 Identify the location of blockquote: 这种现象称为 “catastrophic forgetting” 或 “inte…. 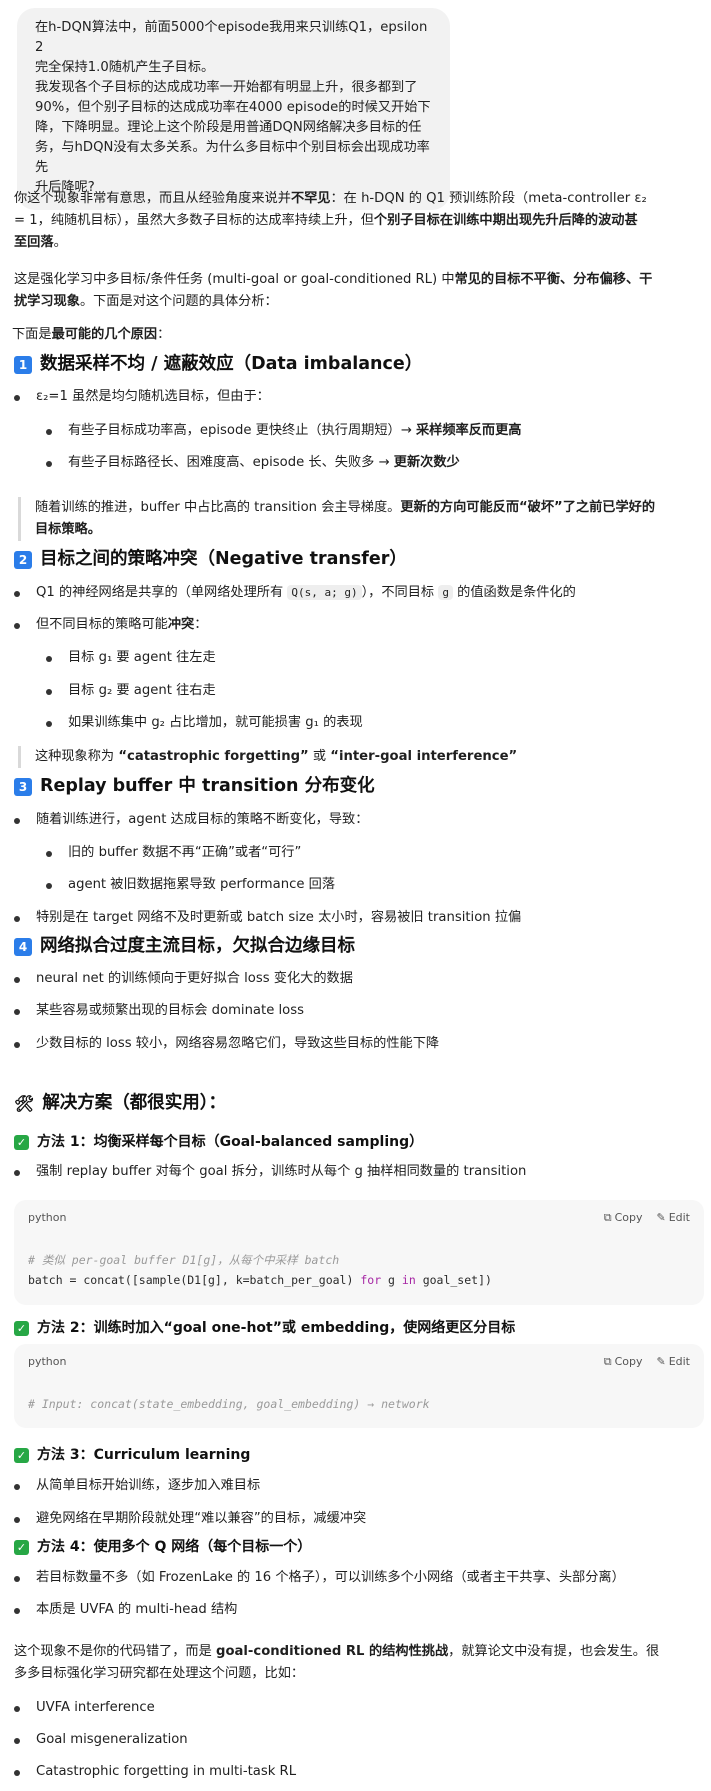
(364, 757).